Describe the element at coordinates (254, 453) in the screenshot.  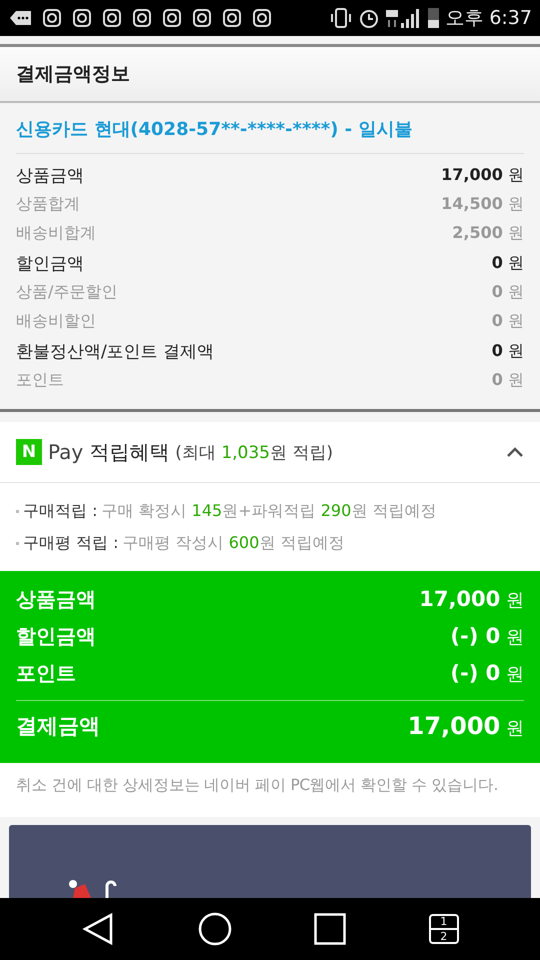
I see `benefit-subtitle: (최대 1,035원 적립)` at that location.